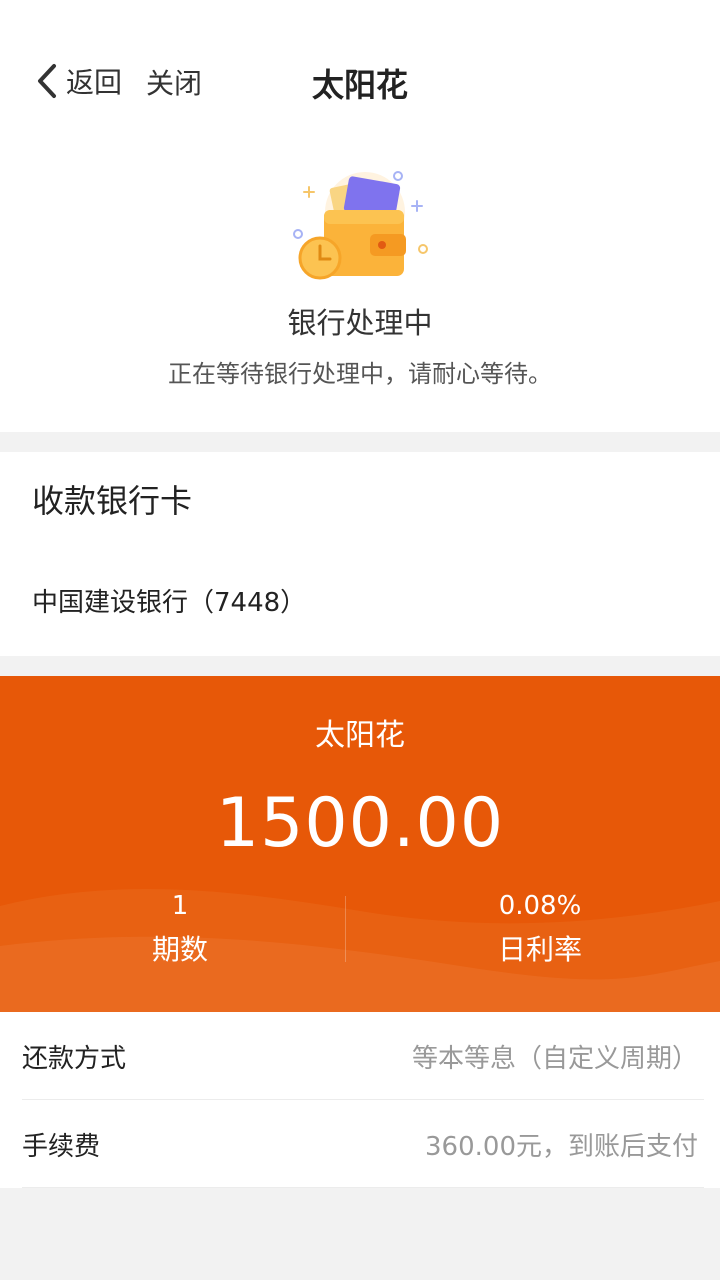 The height and width of the screenshot is (1280, 720). I want to click on loan-details: 还款方式 等本等息（自定义周期） 手续费 360.00元，到账后支付, so click(360, 1100).